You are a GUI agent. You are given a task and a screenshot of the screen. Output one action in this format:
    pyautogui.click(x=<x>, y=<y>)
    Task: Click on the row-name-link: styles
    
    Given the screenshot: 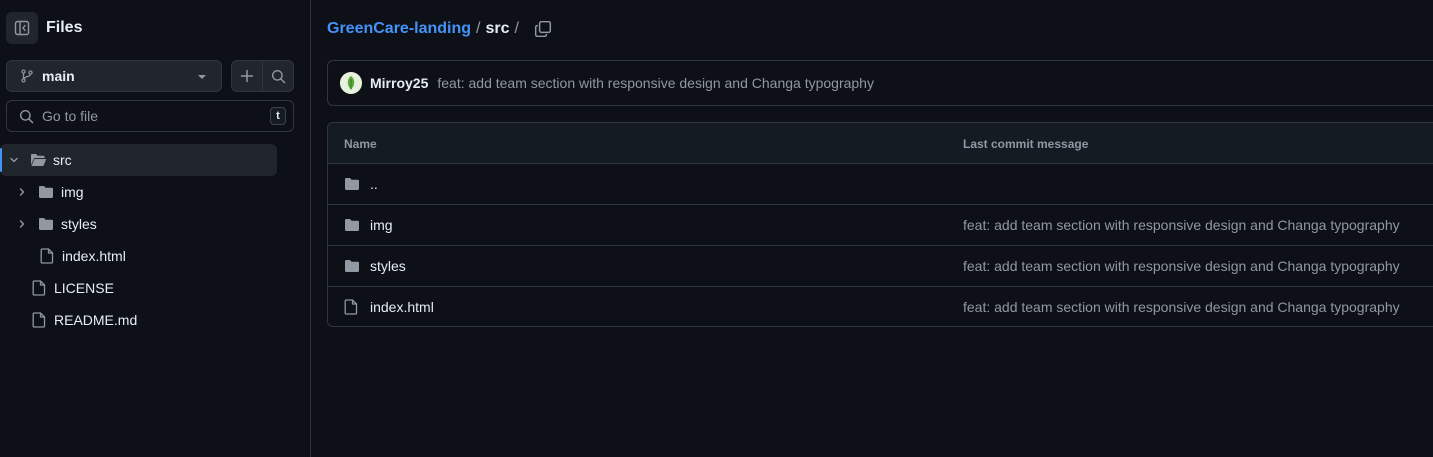 What is the action you would take?
    pyautogui.click(x=388, y=266)
    